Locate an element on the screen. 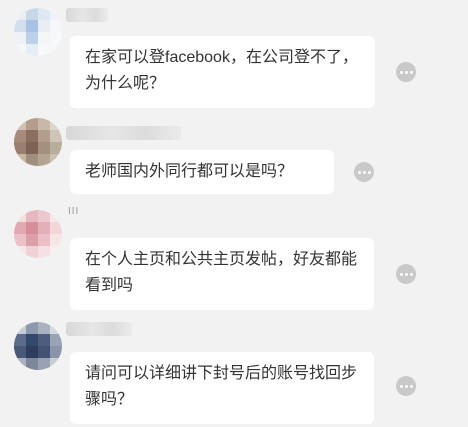 The height and width of the screenshot is (427, 468). comment-bubble: 在家可以登facebook，在公司登不了，为什么呢？ is located at coordinates (222, 72).